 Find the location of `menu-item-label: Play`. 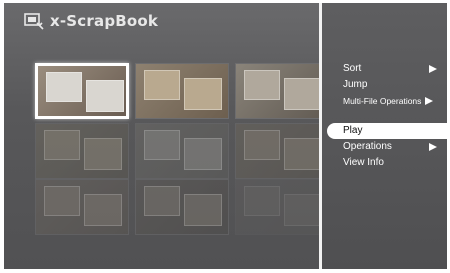

menu-item-label: Play is located at coordinates (353, 130).